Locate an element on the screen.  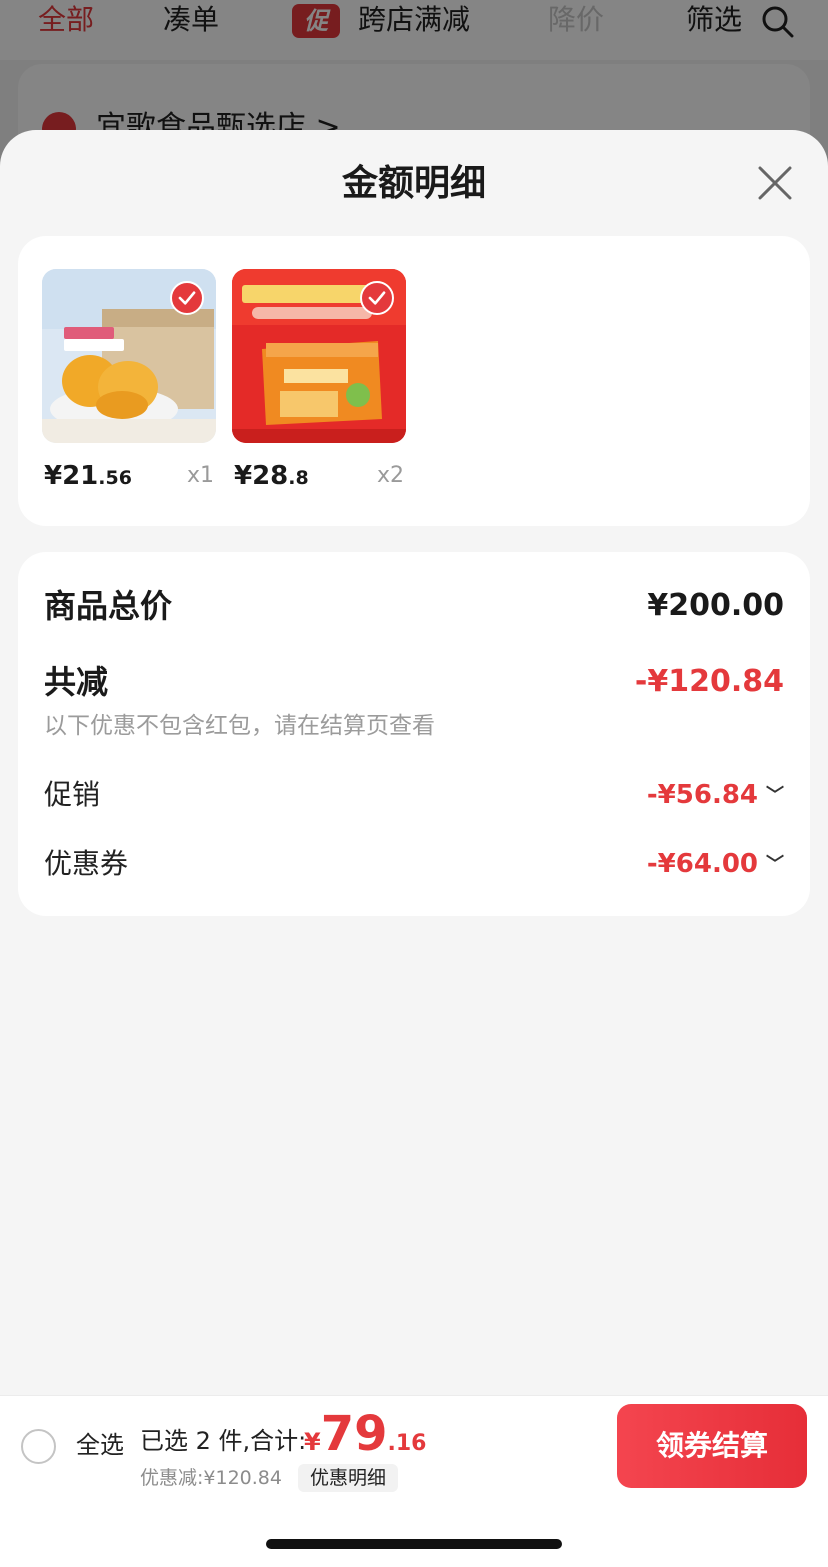
select-all-radio is located at coordinates (38, 1446).